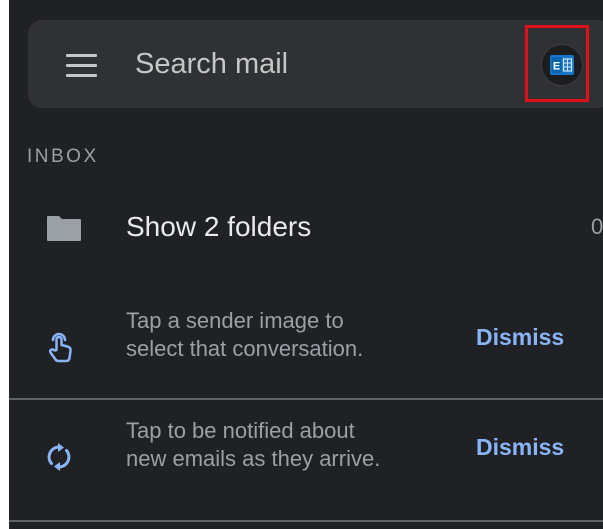 This screenshot has width=603, height=529. What do you see at coordinates (235, 320) in the screenshot?
I see `tip-line-1: Tap a sender image to` at bounding box center [235, 320].